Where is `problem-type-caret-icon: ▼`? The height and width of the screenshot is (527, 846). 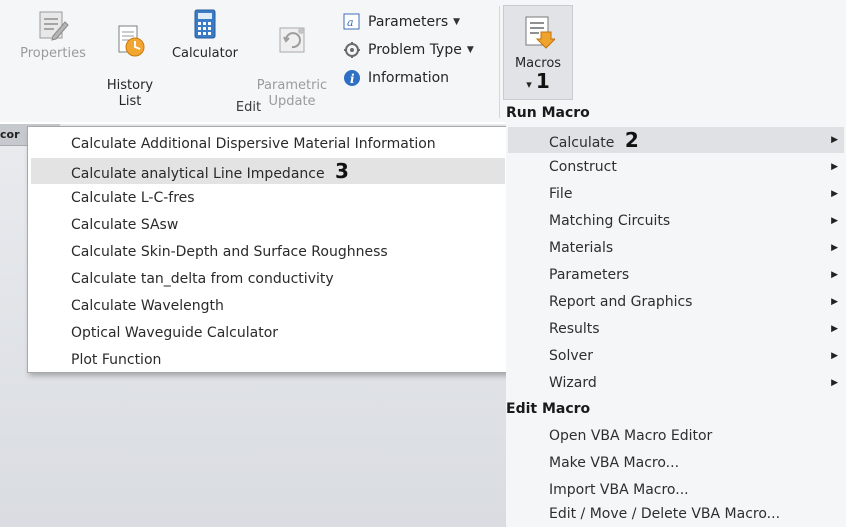 problem-type-caret-icon: ▼ is located at coordinates (470, 50).